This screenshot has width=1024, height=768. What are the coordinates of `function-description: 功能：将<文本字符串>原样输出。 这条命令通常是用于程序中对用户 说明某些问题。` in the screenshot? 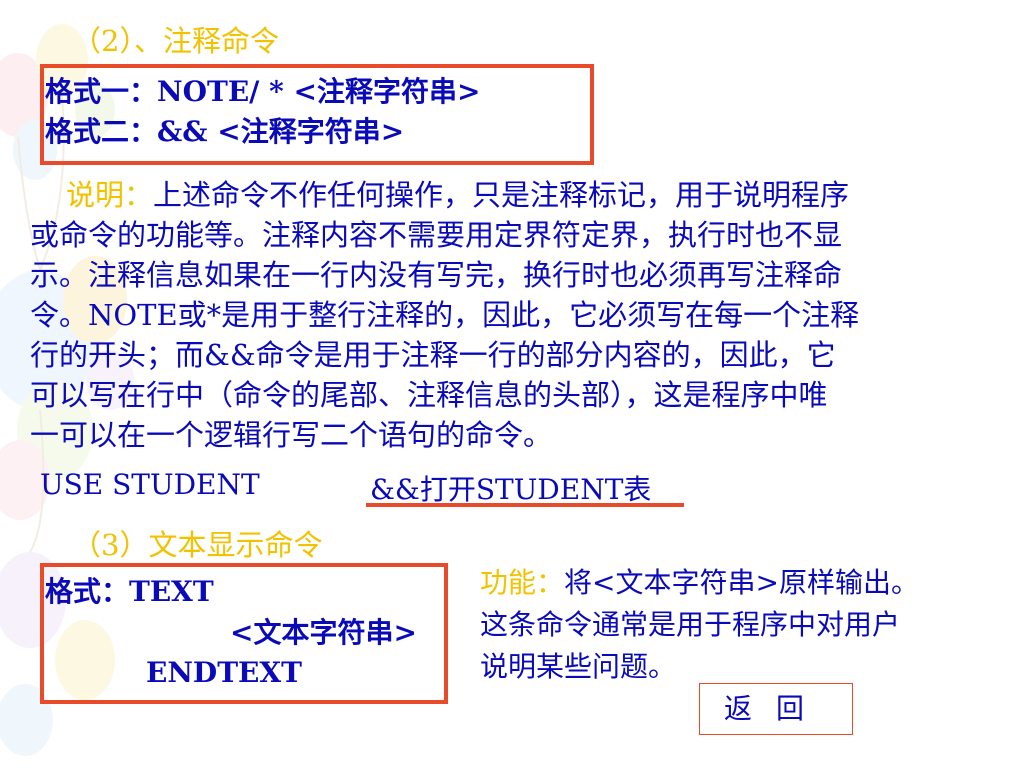 It's located at (699, 625).